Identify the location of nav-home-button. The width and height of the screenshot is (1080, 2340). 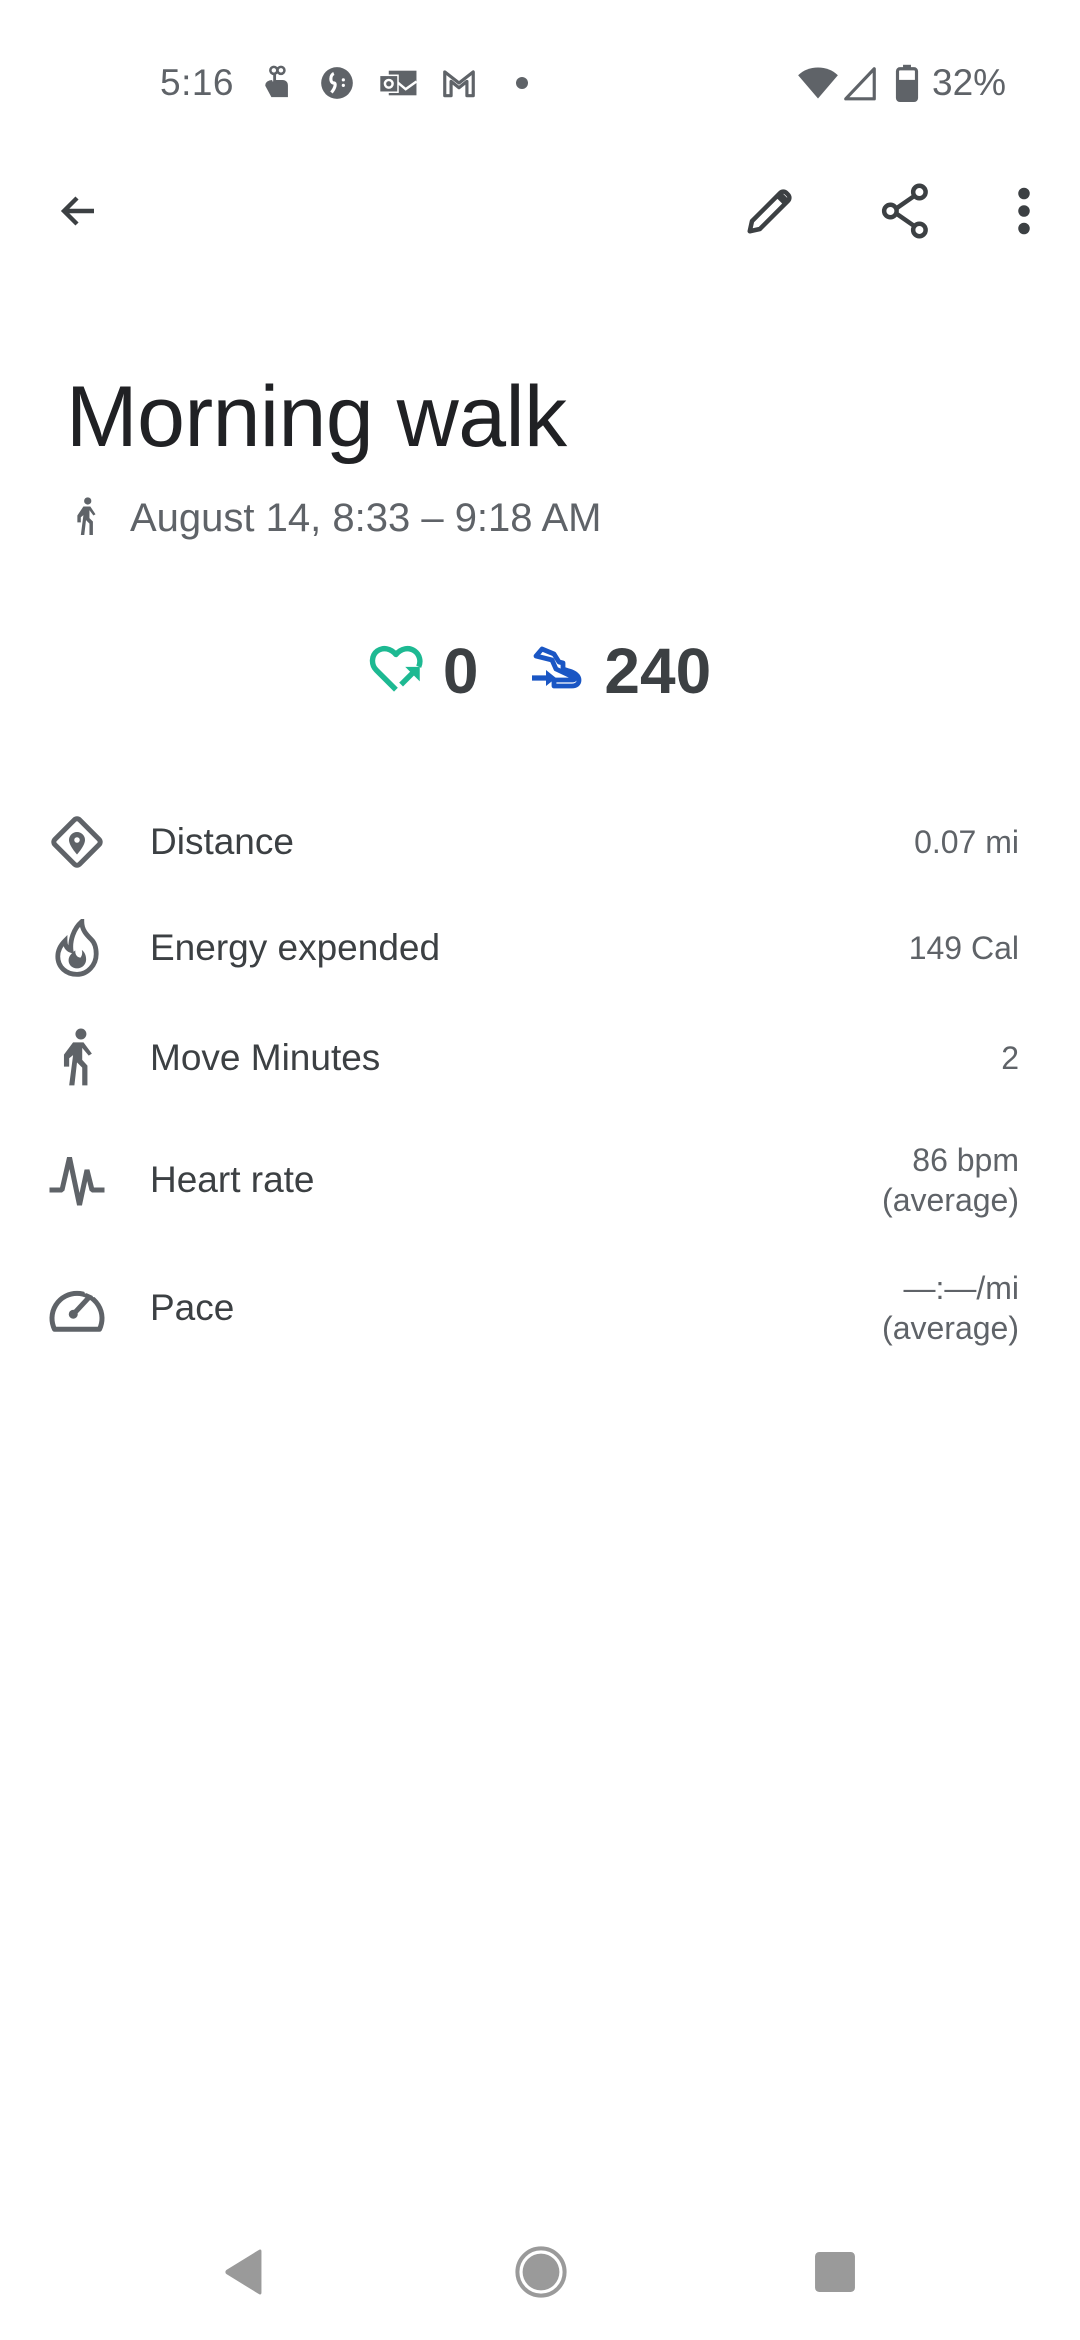
(541, 2274).